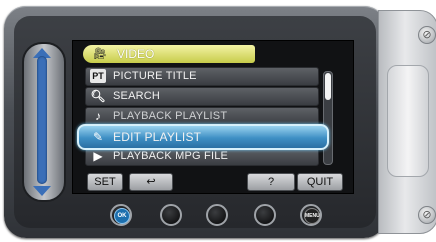  I want to click on soft-button-bar: SET ↩ ? QUIT, so click(214, 182).